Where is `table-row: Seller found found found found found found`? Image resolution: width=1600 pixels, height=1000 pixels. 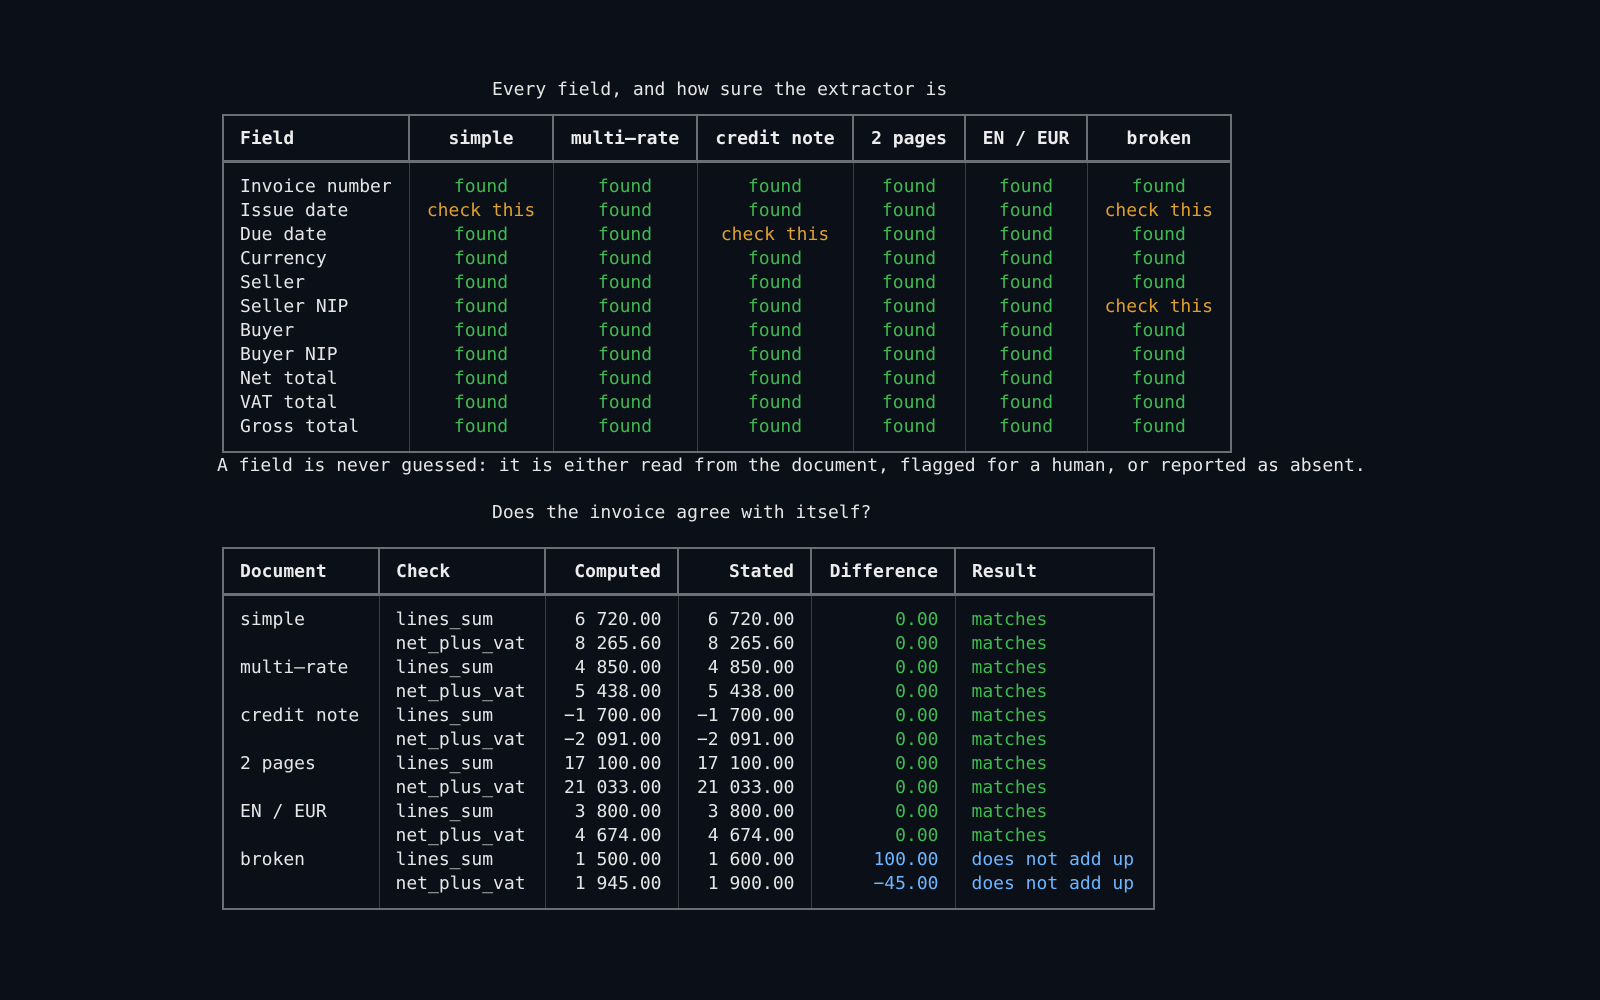
table-row: Seller found found found found found found is located at coordinates (727, 283).